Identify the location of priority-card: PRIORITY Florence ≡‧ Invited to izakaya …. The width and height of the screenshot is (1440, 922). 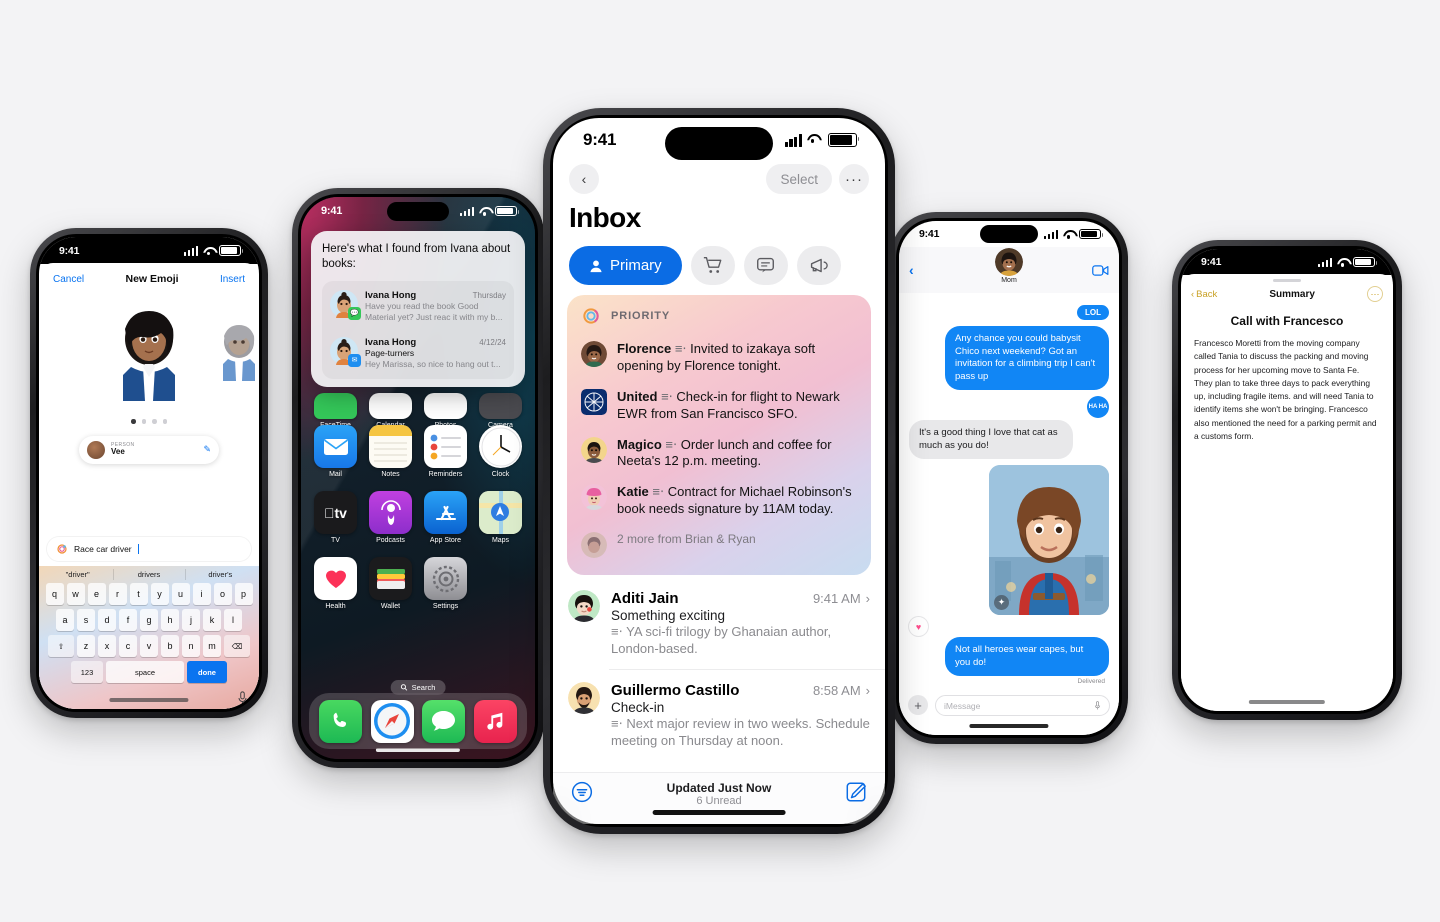
(719, 435).